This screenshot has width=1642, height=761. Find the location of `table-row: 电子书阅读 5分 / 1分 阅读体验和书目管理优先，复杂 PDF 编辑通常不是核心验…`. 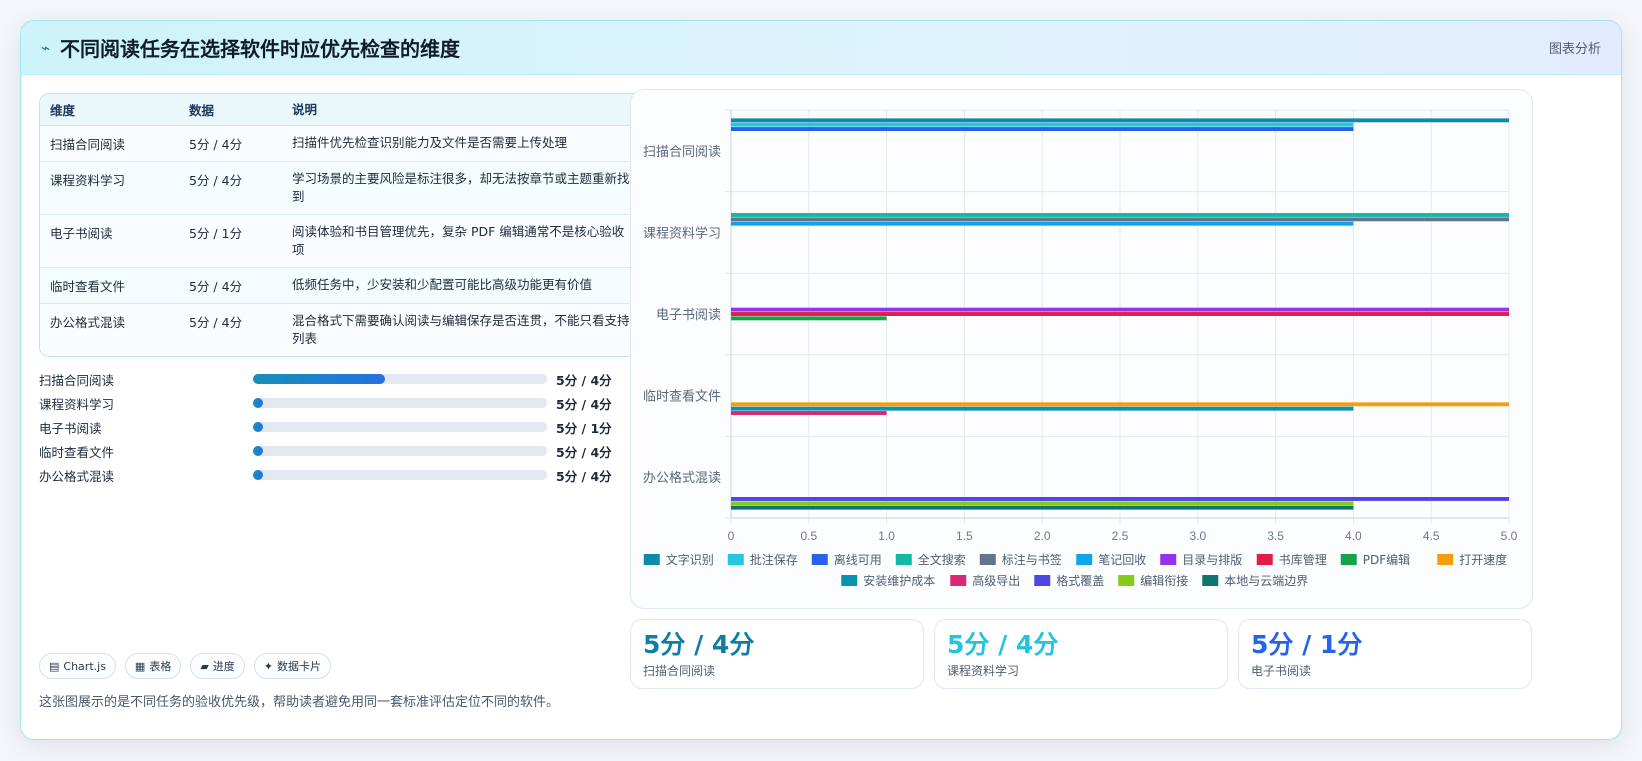

table-row: 电子书阅读 5分 / 1分 阅读体验和书目管理优先，复杂 PDF 编辑通常不是核心验… is located at coordinates (341, 241).